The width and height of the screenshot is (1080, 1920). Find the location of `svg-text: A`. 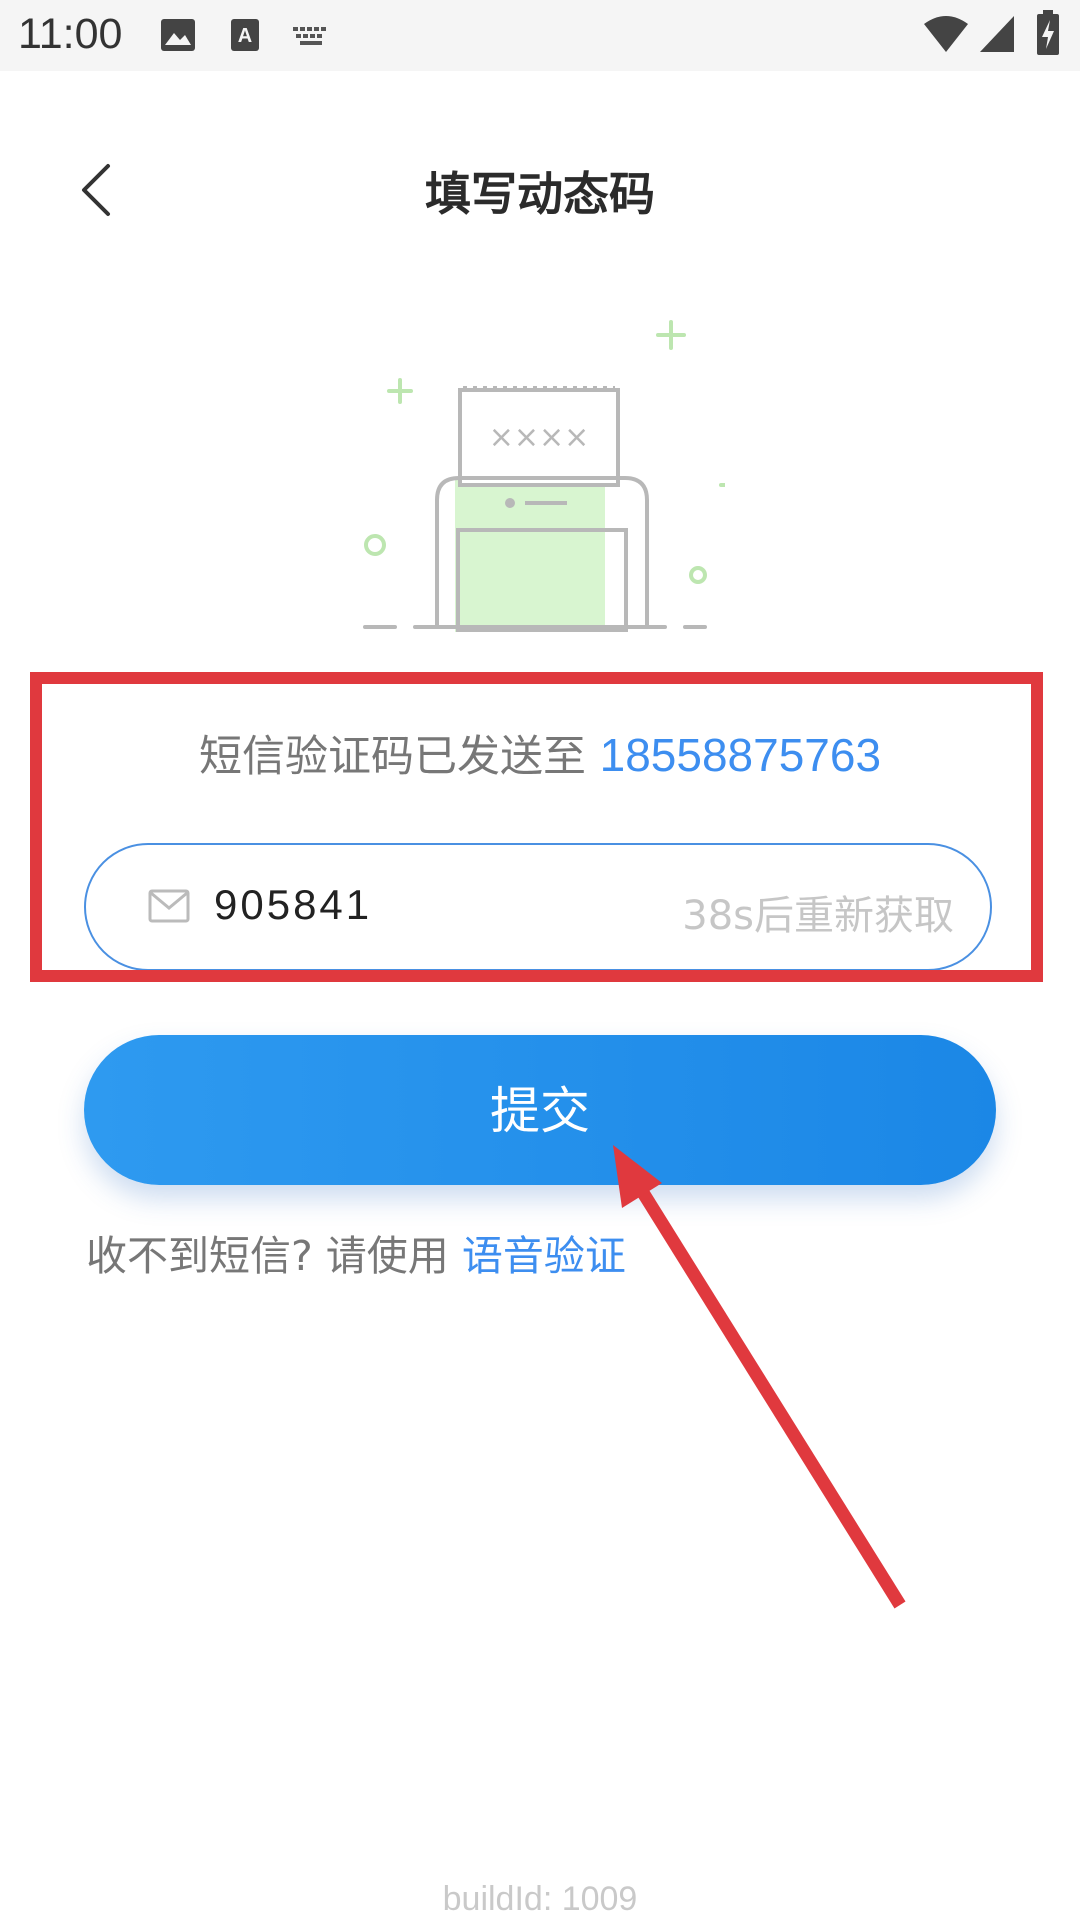

svg-text: A is located at coordinates (245, 36).